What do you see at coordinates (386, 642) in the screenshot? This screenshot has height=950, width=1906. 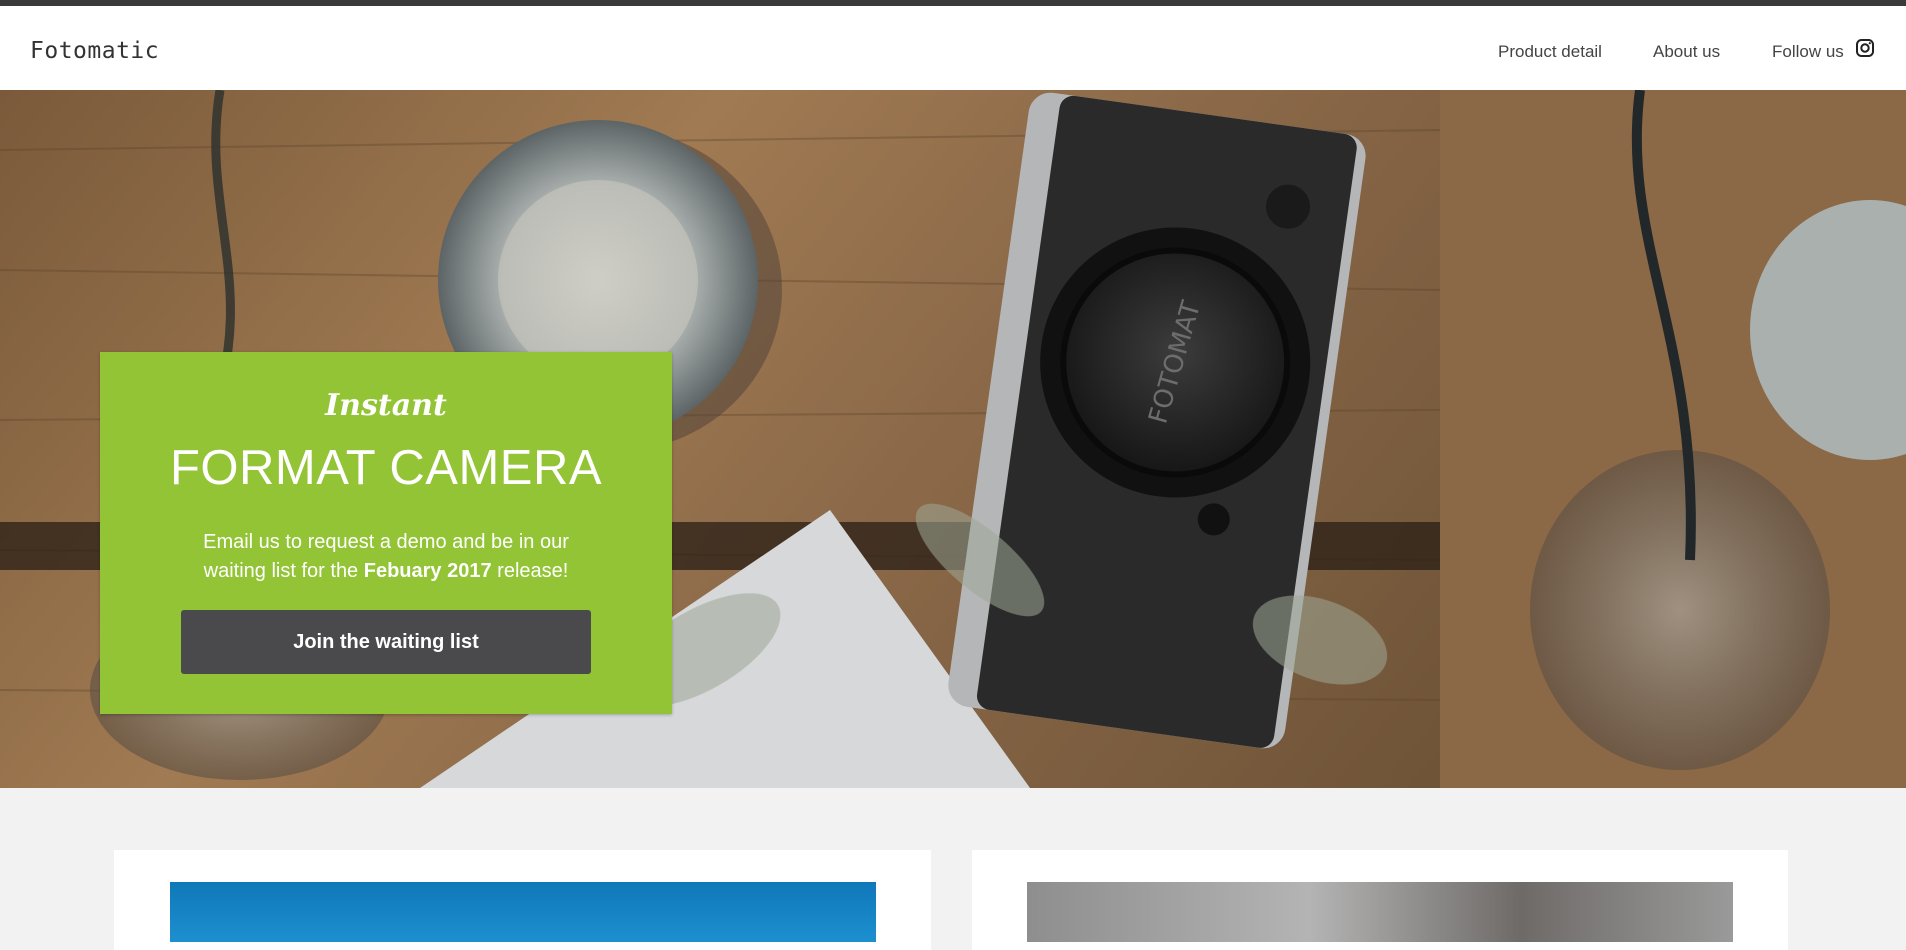 I see `join-waiting-list-button: Join the waiting list` at bounding box center [386, 642].